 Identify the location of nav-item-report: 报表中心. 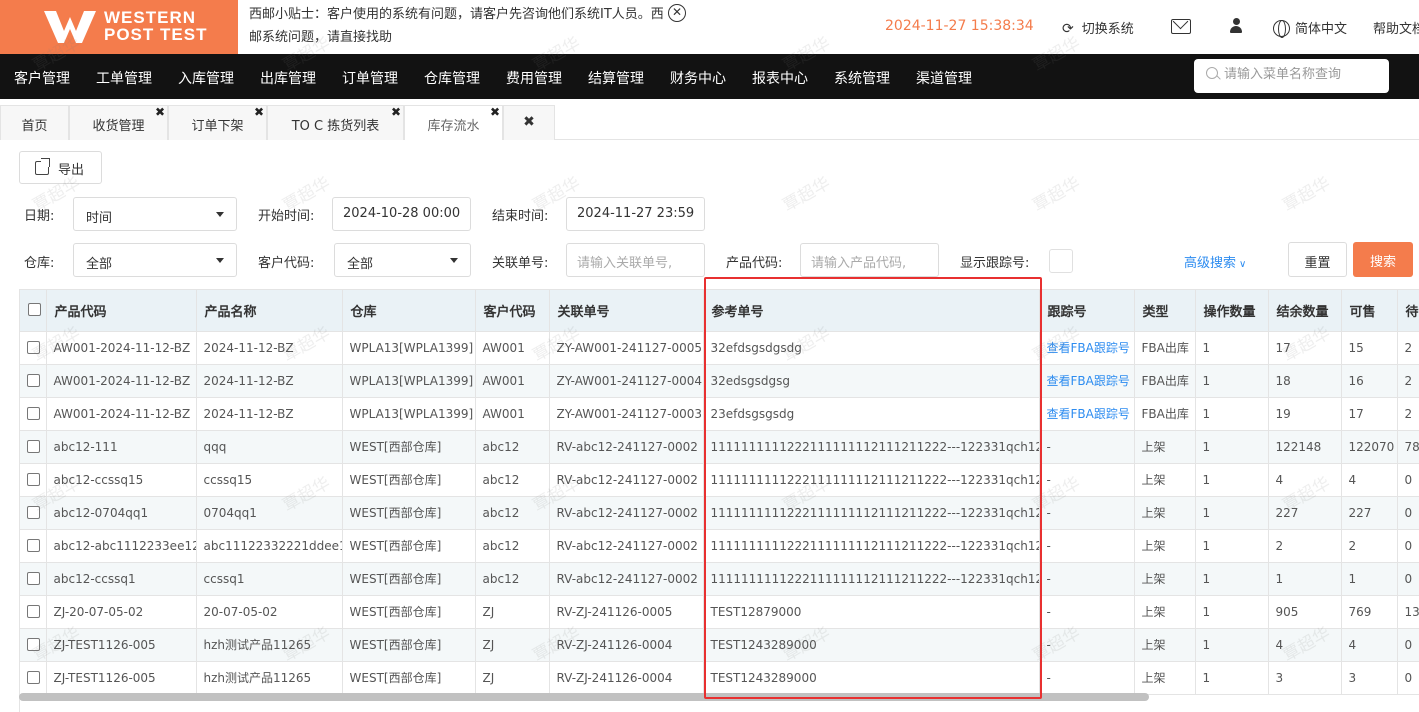
(780, 78).